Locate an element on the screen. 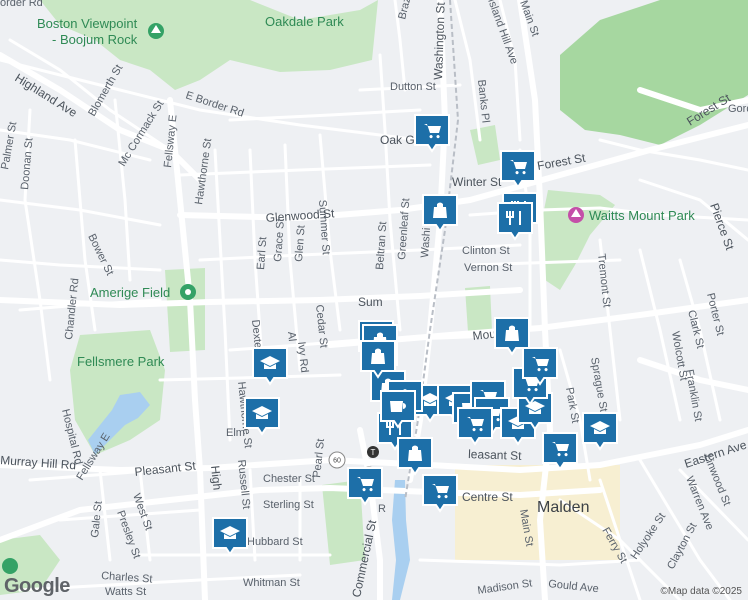 The height and width of the screenshot is (600, 748). street-label: Washington St is located at coordinates (439, 40).